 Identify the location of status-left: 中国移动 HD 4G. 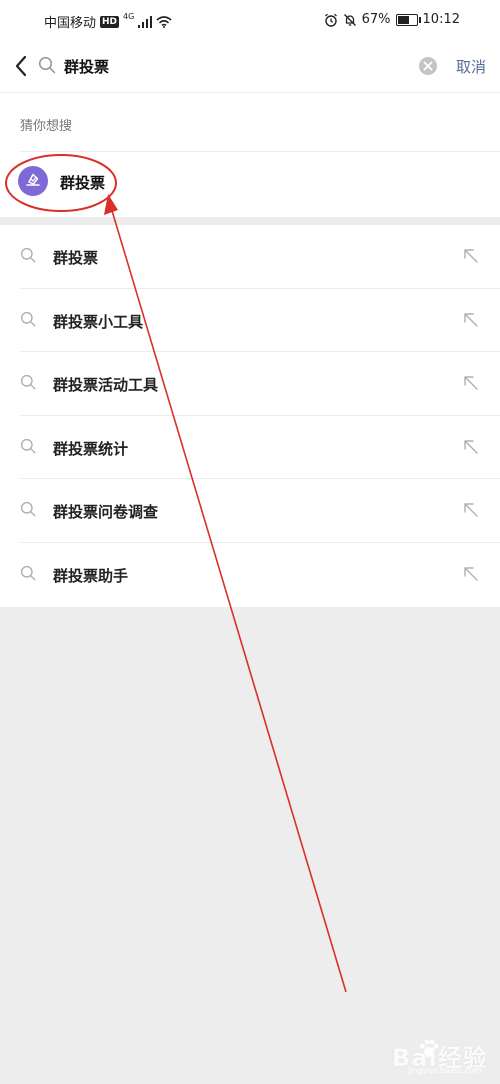
(108, 21).